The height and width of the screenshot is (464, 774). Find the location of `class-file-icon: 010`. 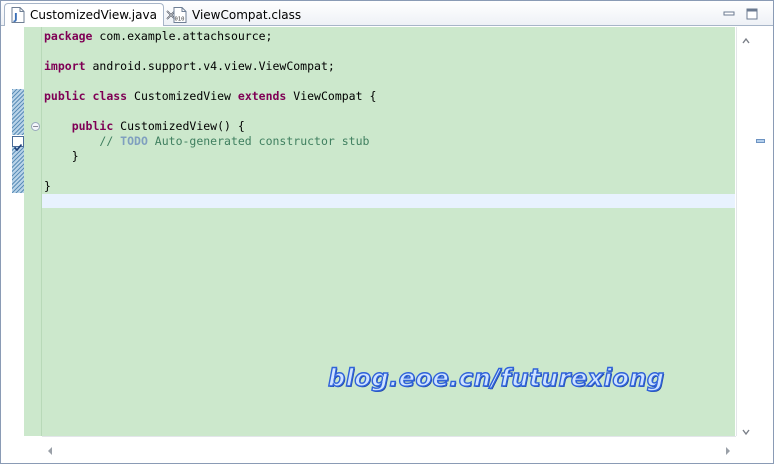

class-file-icon: 010 is located at coordinates (180, 14).